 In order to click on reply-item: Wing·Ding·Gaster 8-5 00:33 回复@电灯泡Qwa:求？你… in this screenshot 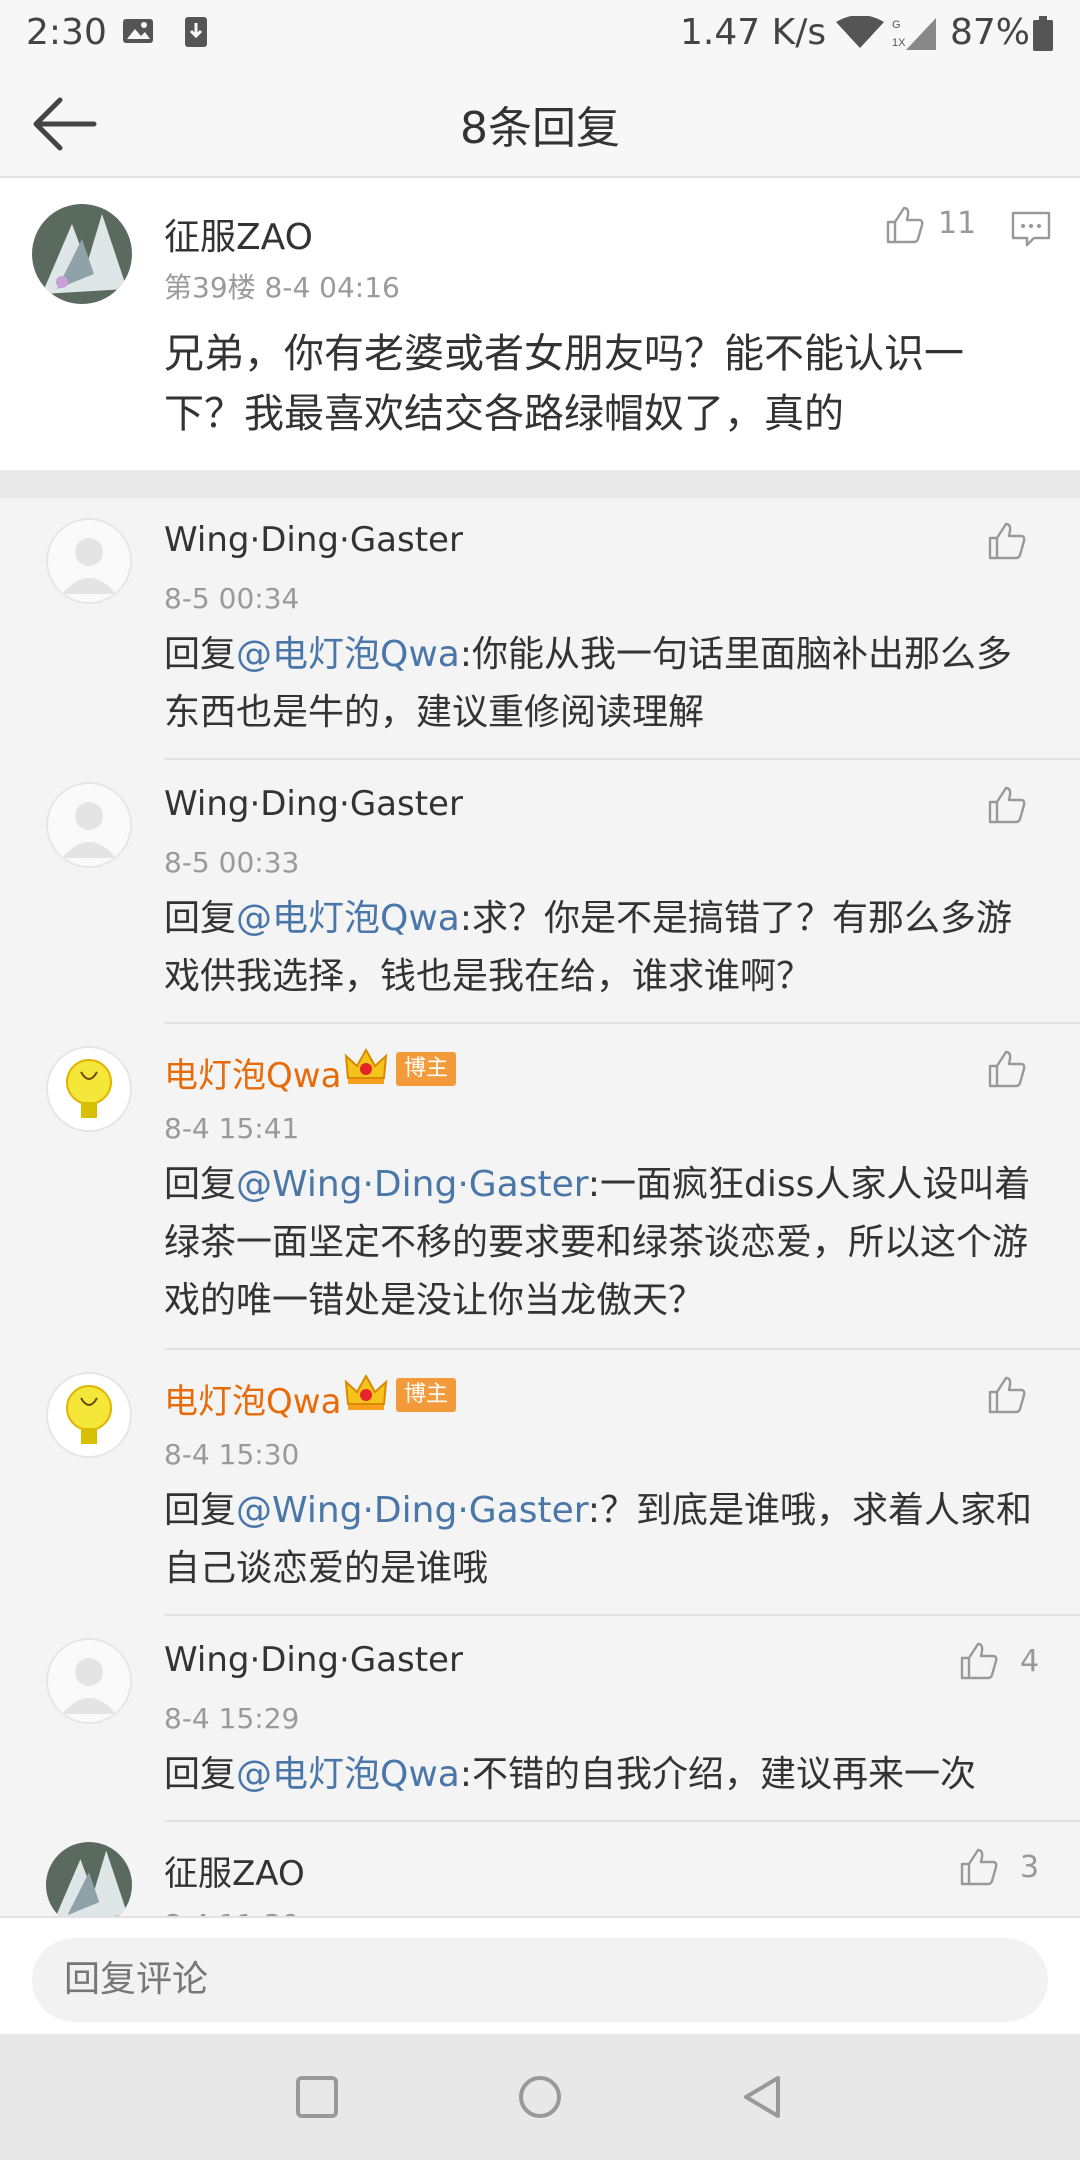, I will do `click(540, 892)`.